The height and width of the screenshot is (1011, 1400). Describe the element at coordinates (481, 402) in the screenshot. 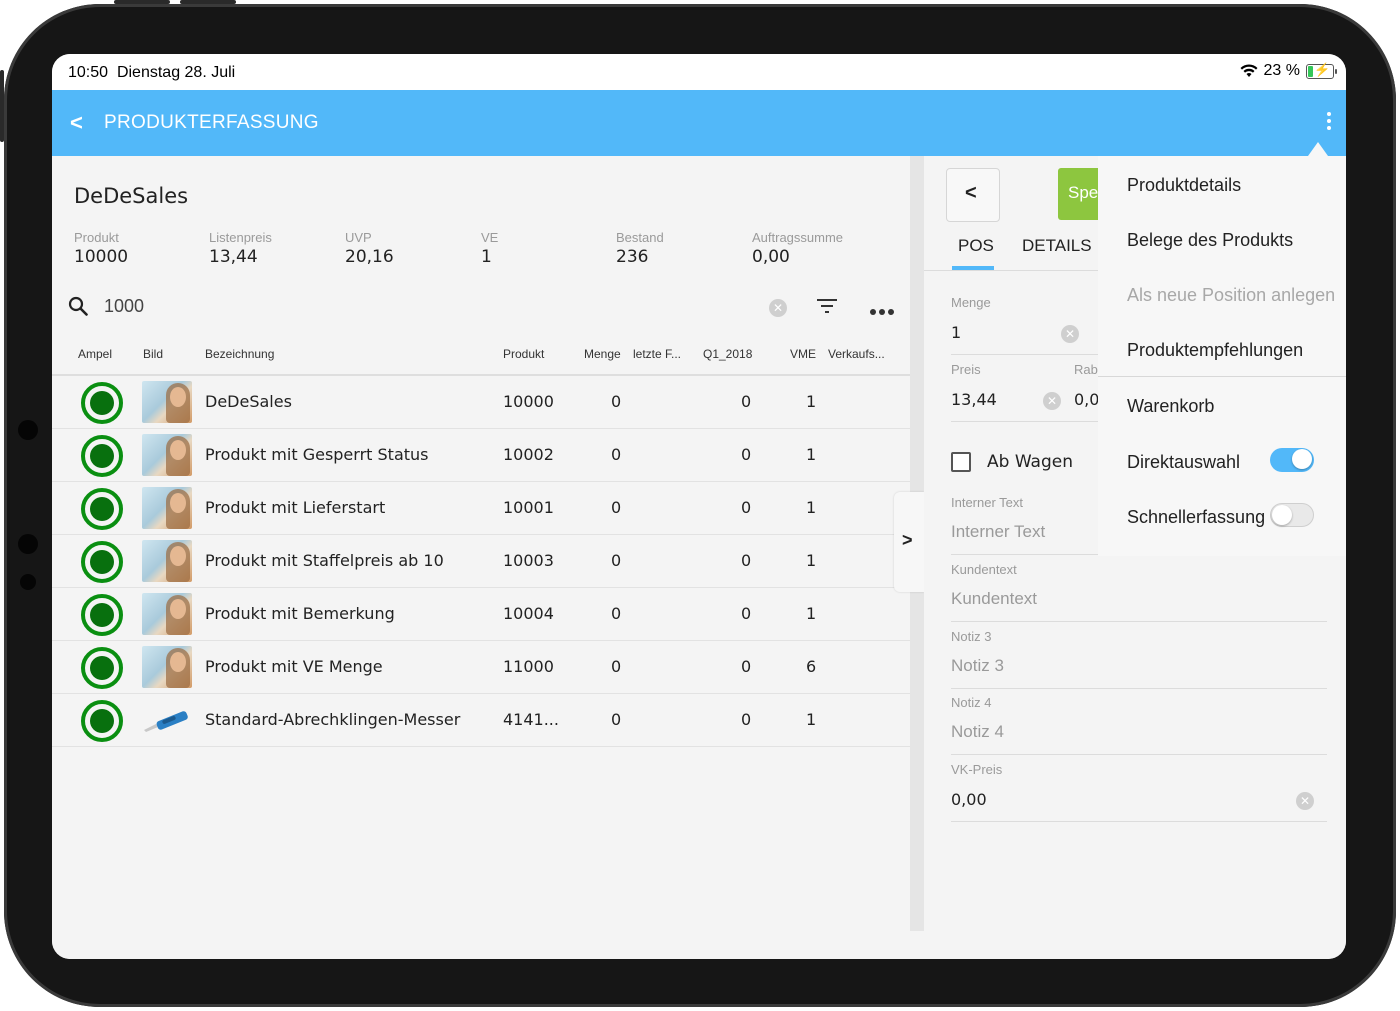

I see `table-row: DeDeSales 10000 0 0 1` at that location.